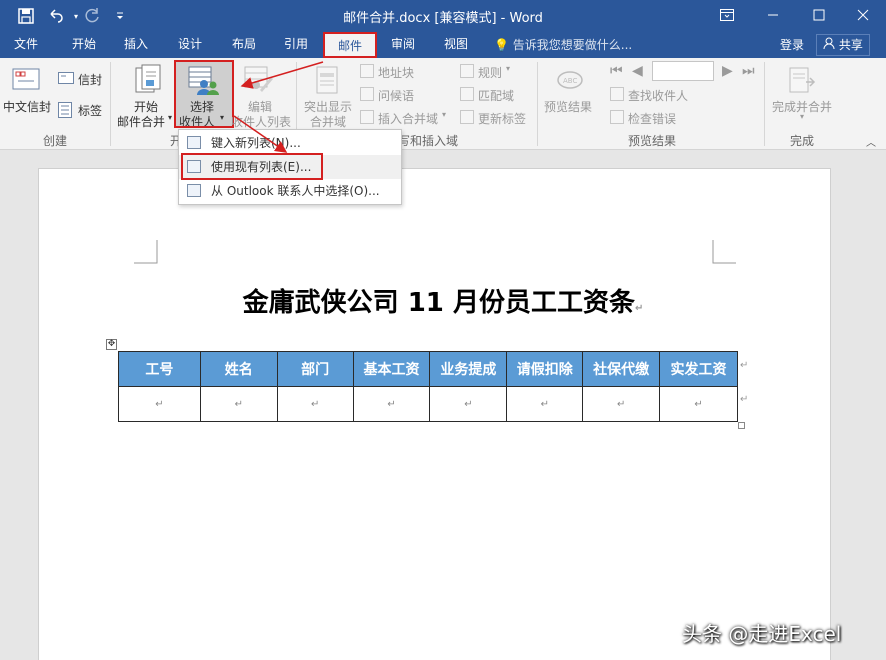  Describe the element at coordinates (278, 107) in the screenshot. I see `annotation-arrows` at that location.